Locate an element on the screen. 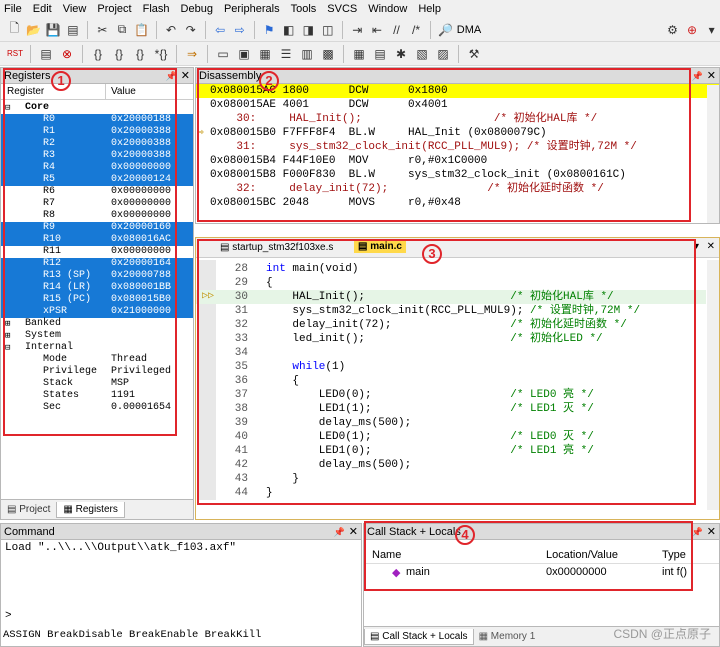 The image size is (720, 647). register-row: R6 0x00000000 is located at coordinates (97, 192).